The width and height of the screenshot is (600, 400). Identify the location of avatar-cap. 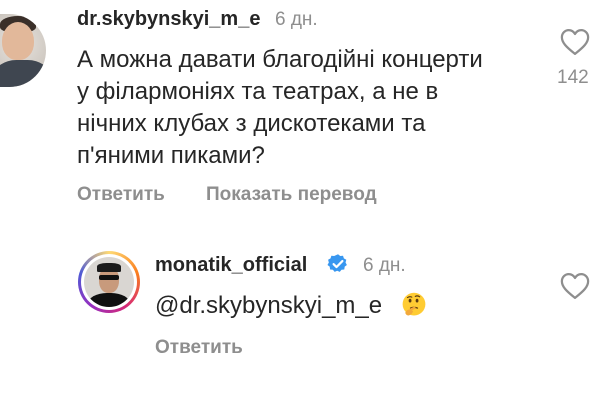
(109, 267).